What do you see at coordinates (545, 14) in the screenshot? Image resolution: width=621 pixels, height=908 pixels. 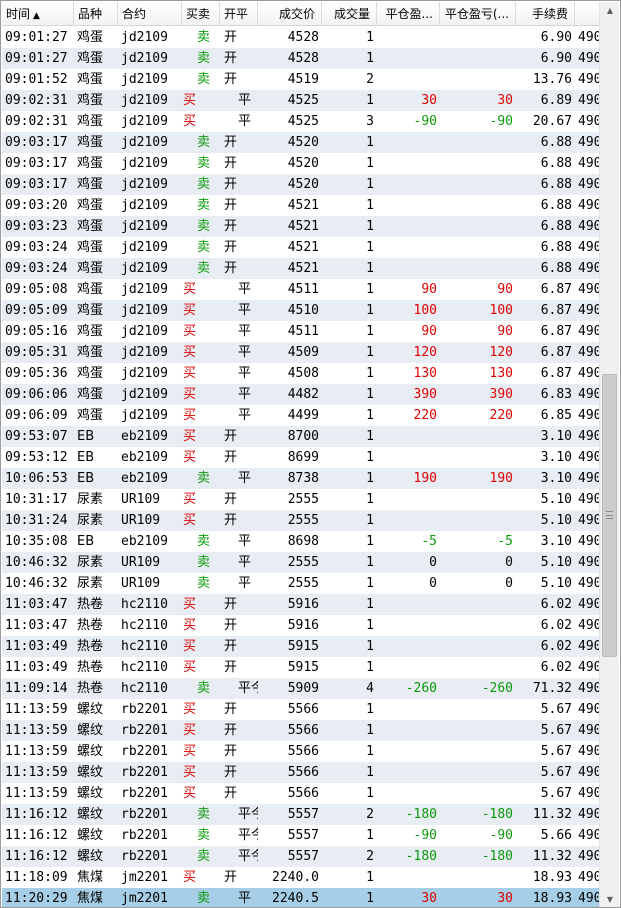 I see `column-header-fee: 手续费` at bounding box center [545, 14].